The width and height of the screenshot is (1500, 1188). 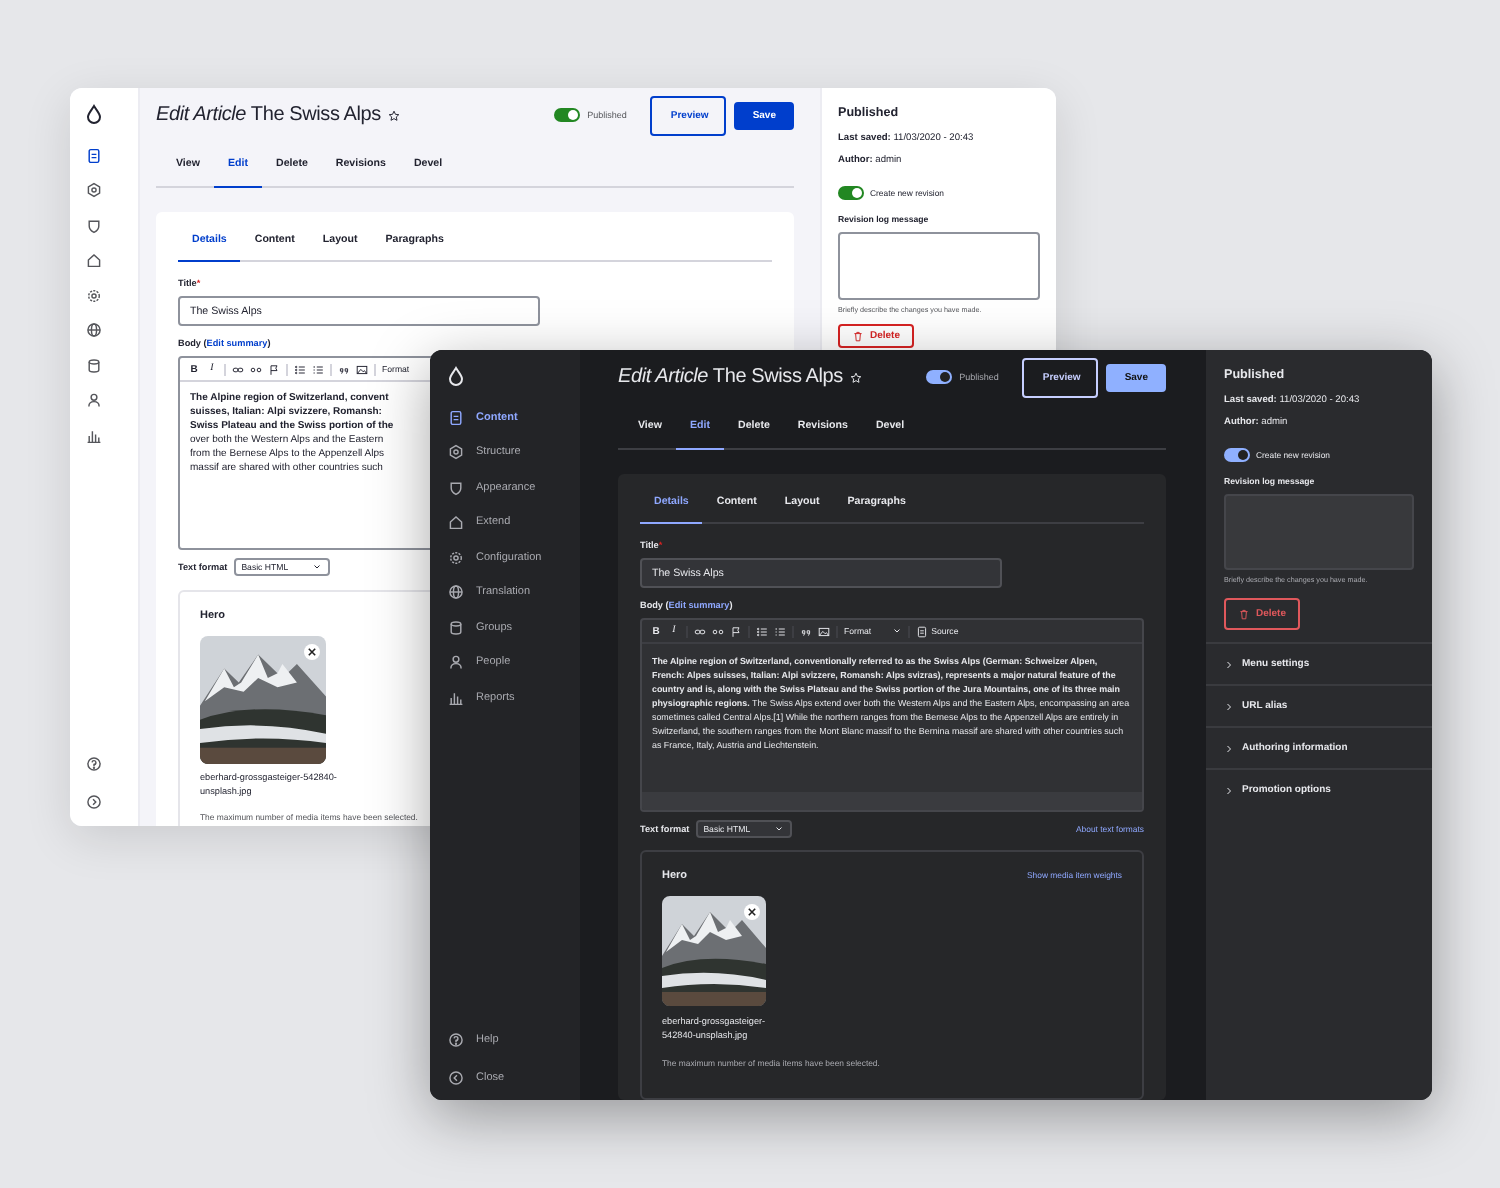 I want to click on numbered-list-icon, so click(x=318, y=369).